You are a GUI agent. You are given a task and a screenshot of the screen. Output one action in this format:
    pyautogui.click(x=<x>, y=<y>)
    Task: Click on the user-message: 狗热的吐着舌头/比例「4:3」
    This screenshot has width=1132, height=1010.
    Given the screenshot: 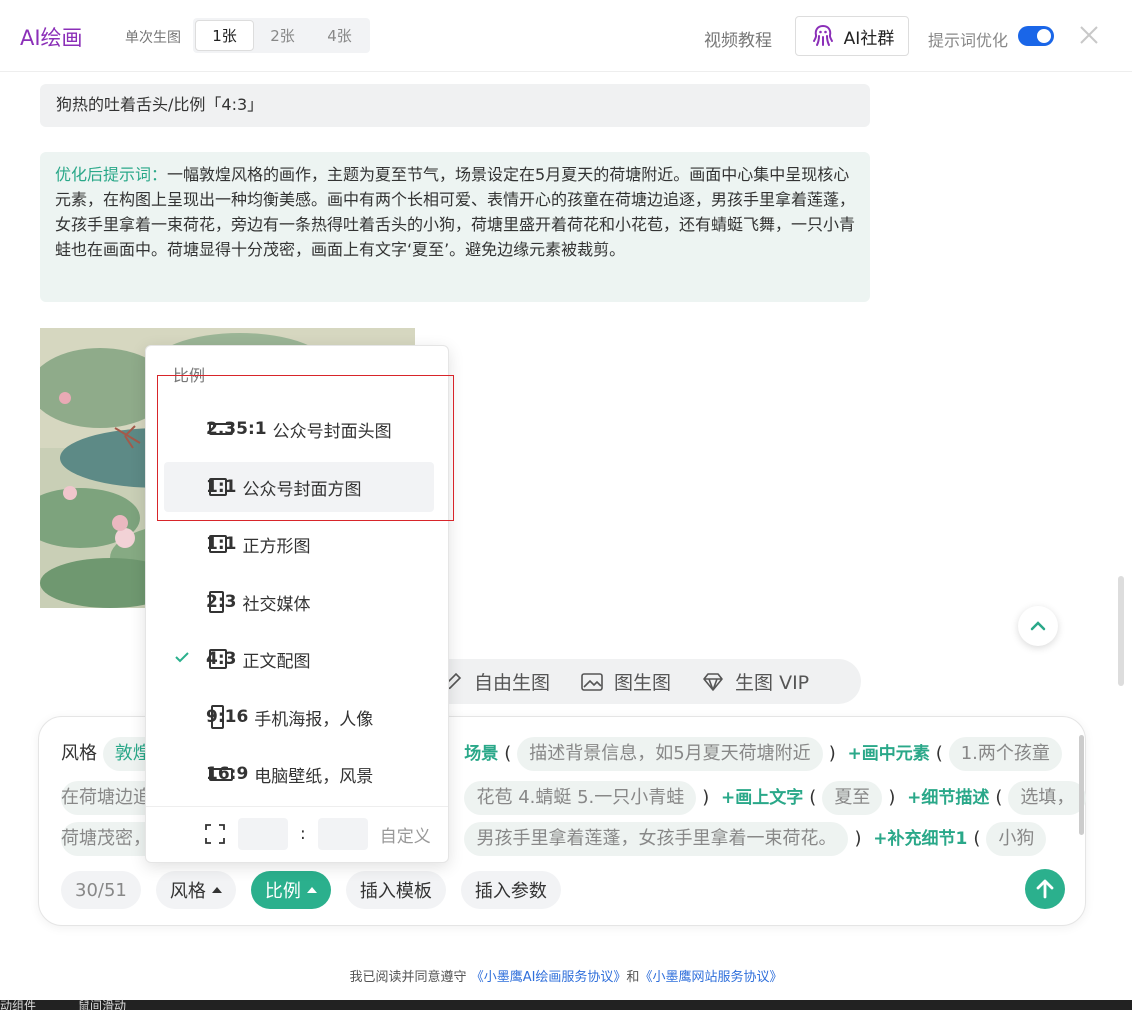 What is the action you would take?
    pyautogui.click(x=455, y=105)
    